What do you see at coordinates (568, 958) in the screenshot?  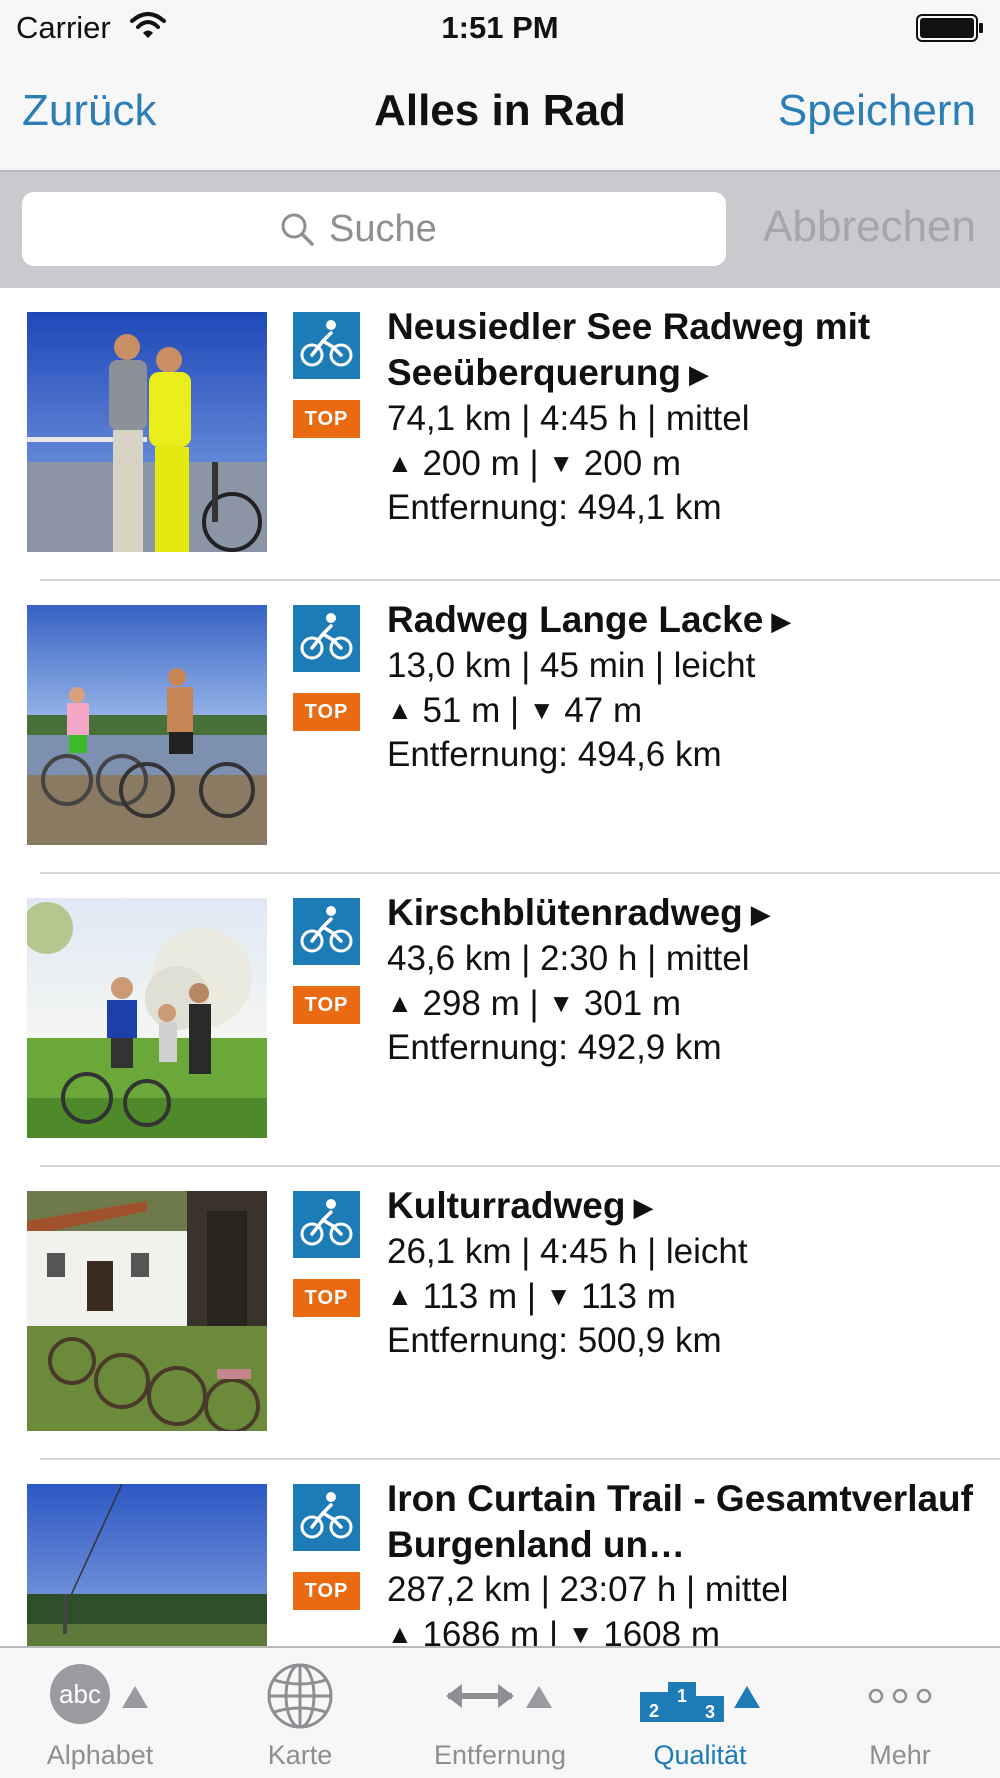 I see `route-stats: 43,6 km | 2:30 h | mittel` at bounding box center [568, 958].